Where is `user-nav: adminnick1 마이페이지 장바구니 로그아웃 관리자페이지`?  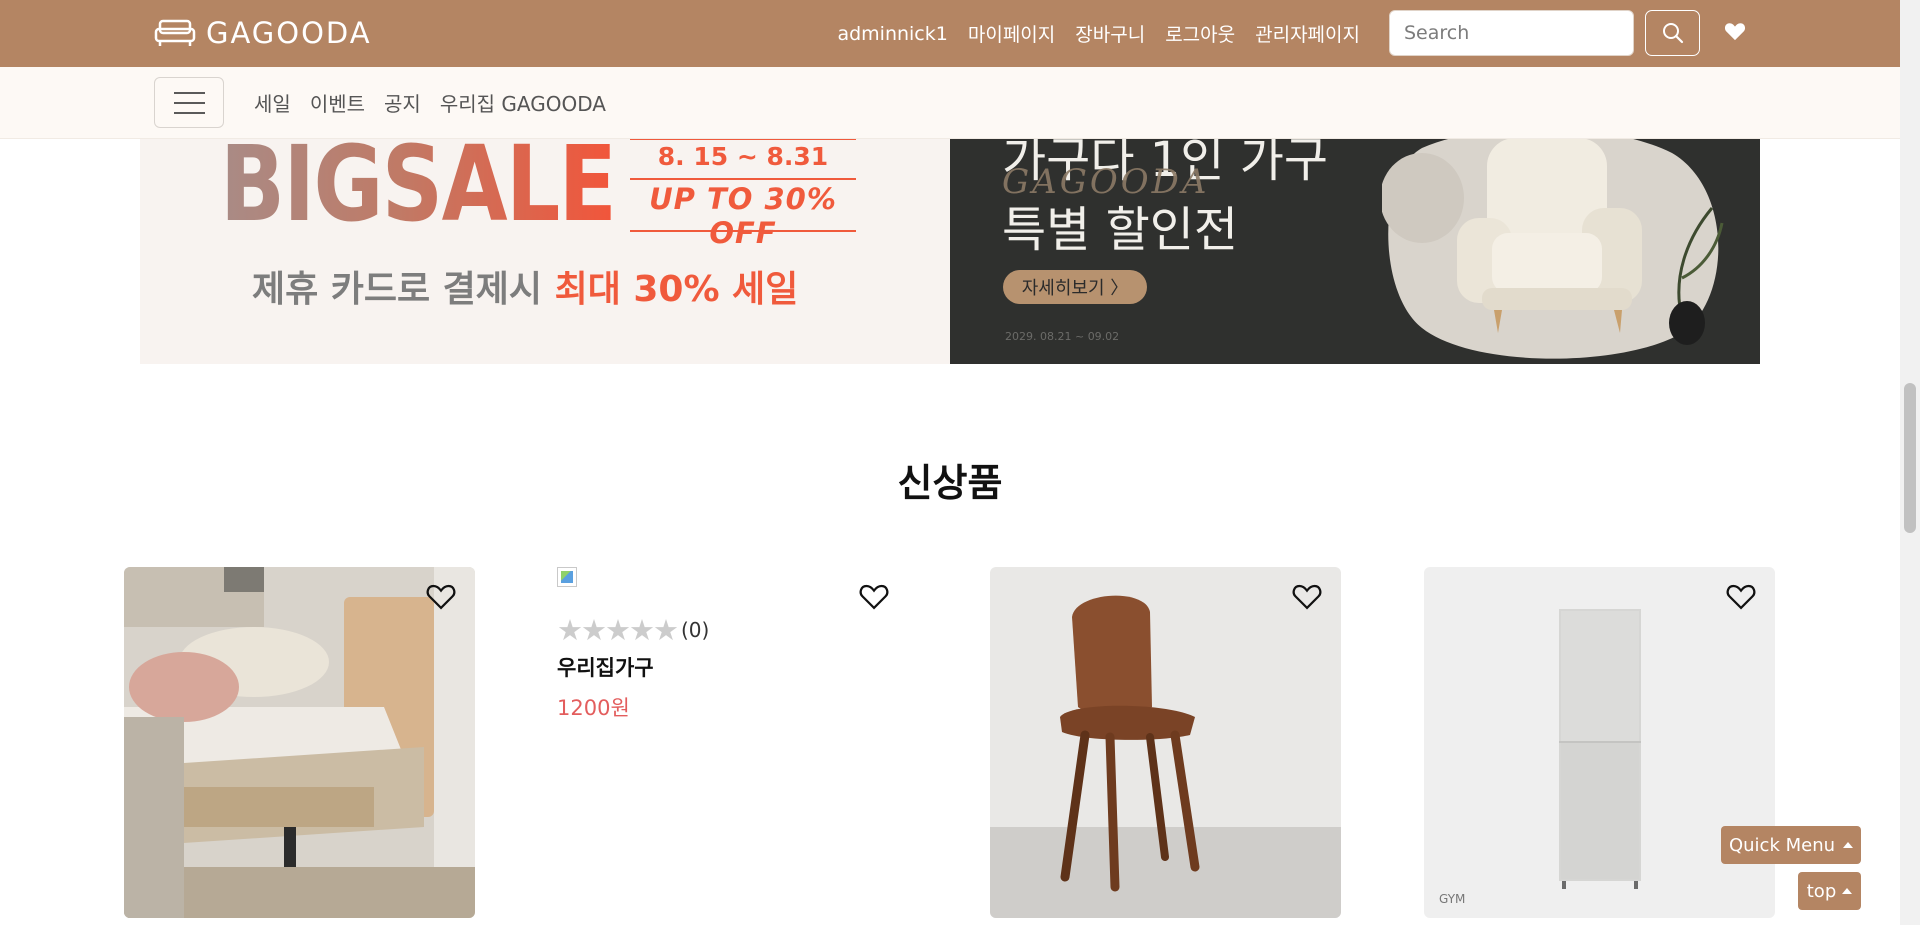 user-nav: adminnick1 마이페이지 장바구니 로그아웃 관리자페이지 is located at coordinates (1098, 33).